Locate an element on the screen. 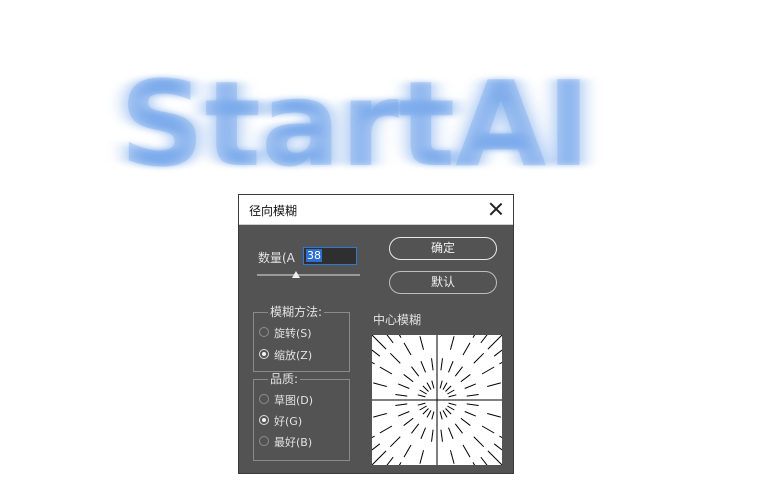 Image resolution: width=760 pixels, height=484 pixels. quality-group: 品质: 草图(D) 好(G) 最好(B) is located at coordinates (301, 416).